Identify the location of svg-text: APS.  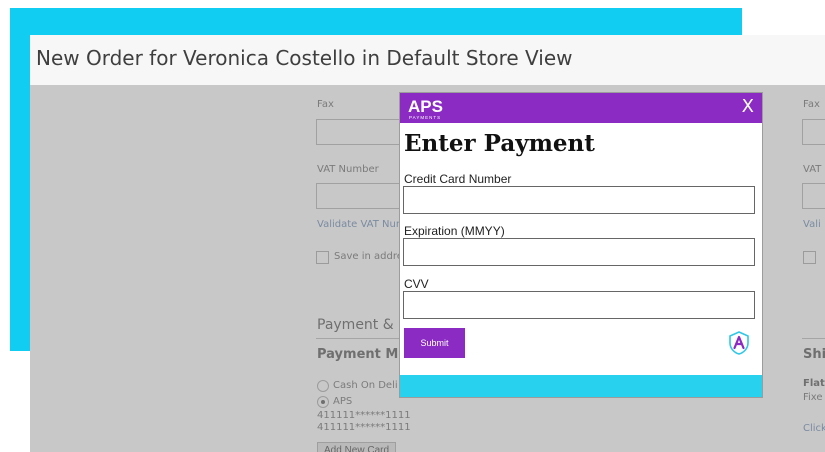
(425, 106).